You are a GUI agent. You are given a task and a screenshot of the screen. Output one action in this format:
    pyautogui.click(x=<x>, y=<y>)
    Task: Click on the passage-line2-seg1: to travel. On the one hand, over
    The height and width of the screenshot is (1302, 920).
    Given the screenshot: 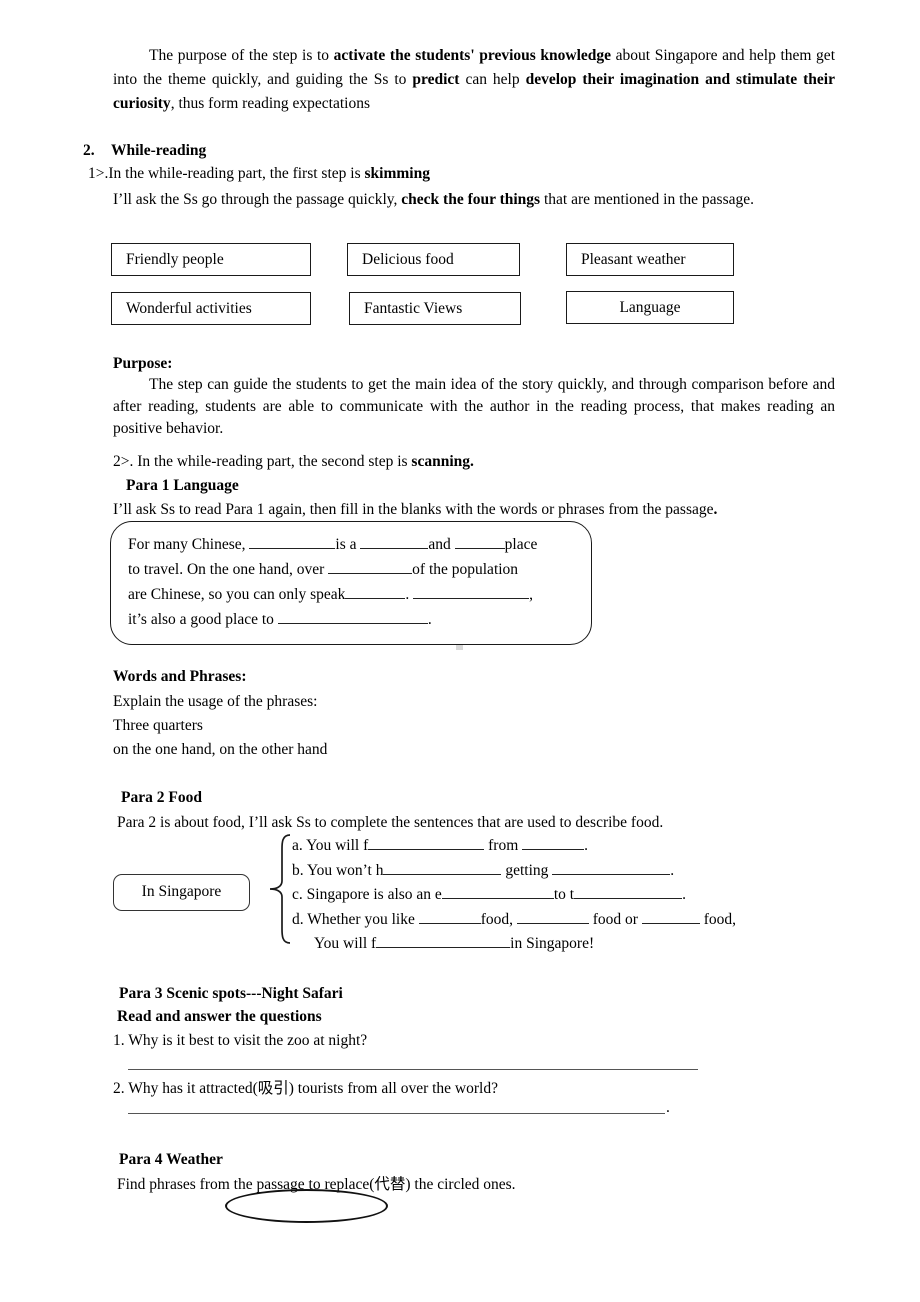 What is the action you would take?
    pyautogui.click(x=226, y=569)
    